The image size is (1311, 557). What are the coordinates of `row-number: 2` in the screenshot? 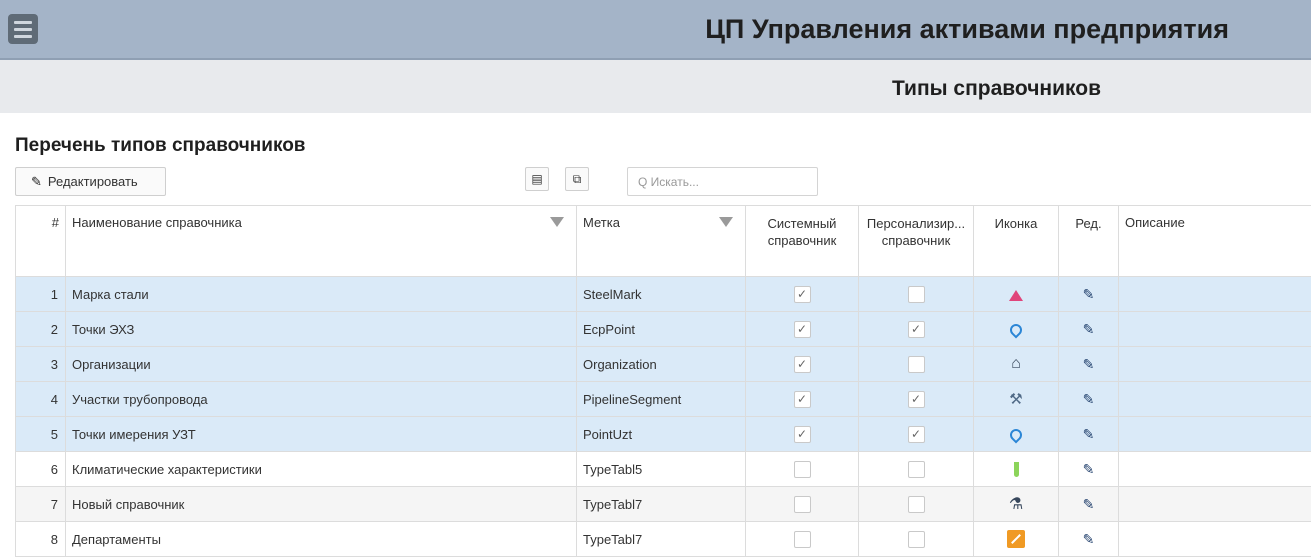 It's located at (41, 329).